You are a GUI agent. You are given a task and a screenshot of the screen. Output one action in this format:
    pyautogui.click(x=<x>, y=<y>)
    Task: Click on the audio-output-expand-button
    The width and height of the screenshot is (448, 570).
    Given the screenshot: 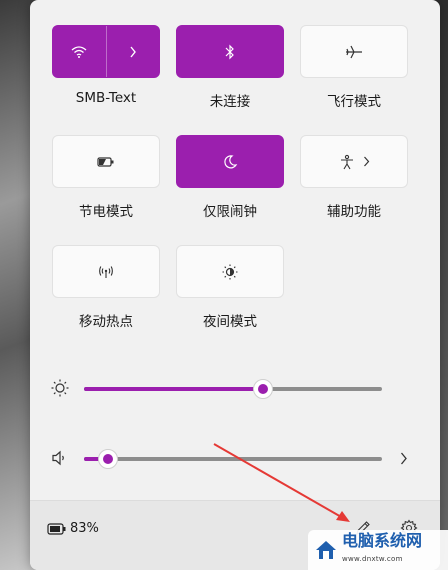 What is the action you would take?
    pyautogui.click(x=404, y=458)
    